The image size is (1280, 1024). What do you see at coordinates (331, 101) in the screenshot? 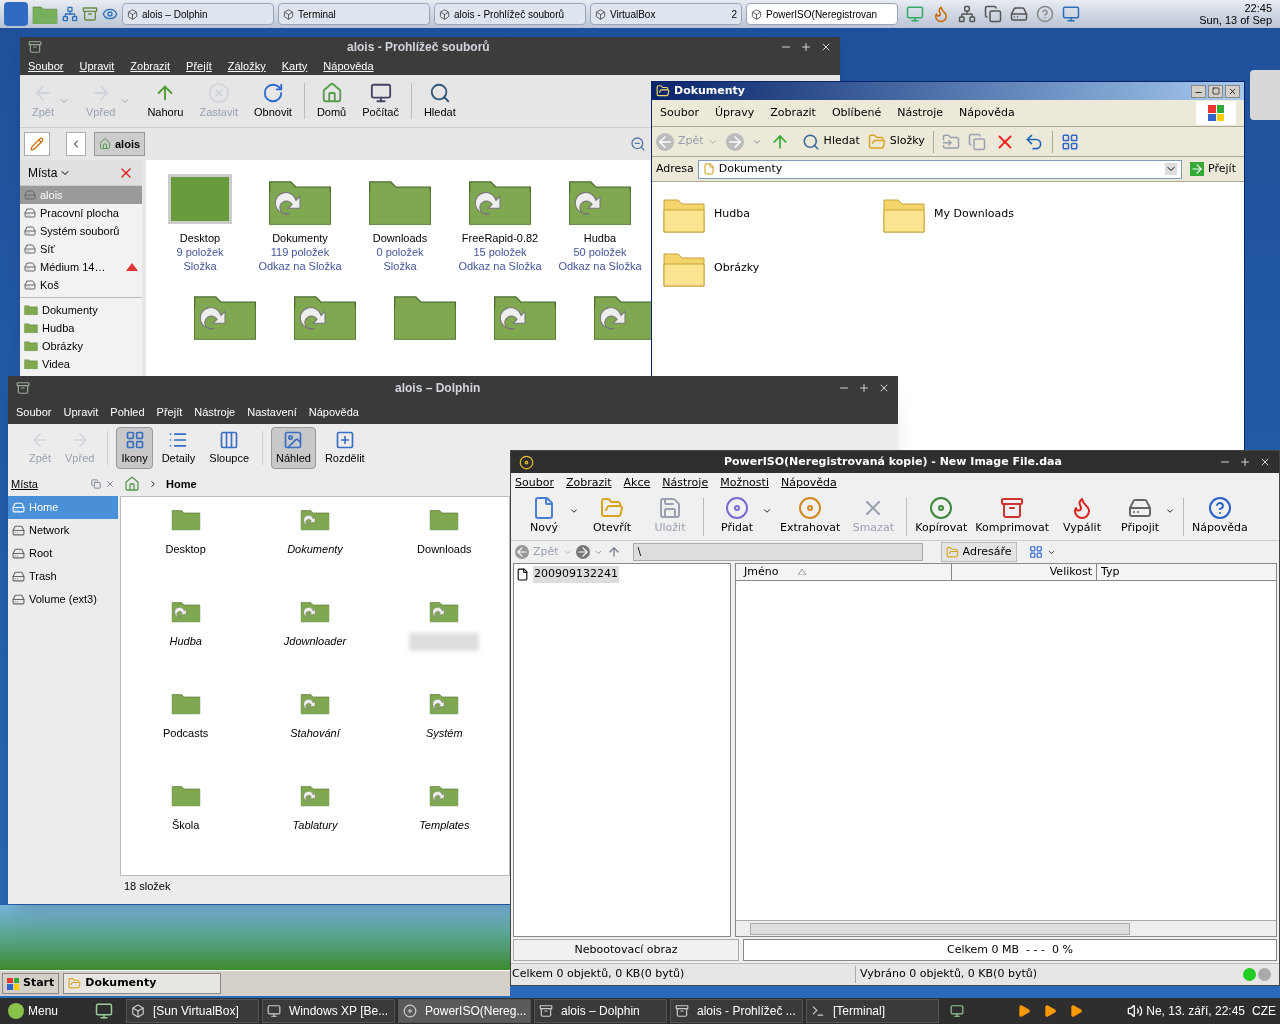
I see `toolbar-button: Domů` at bounding box center [331, 101].